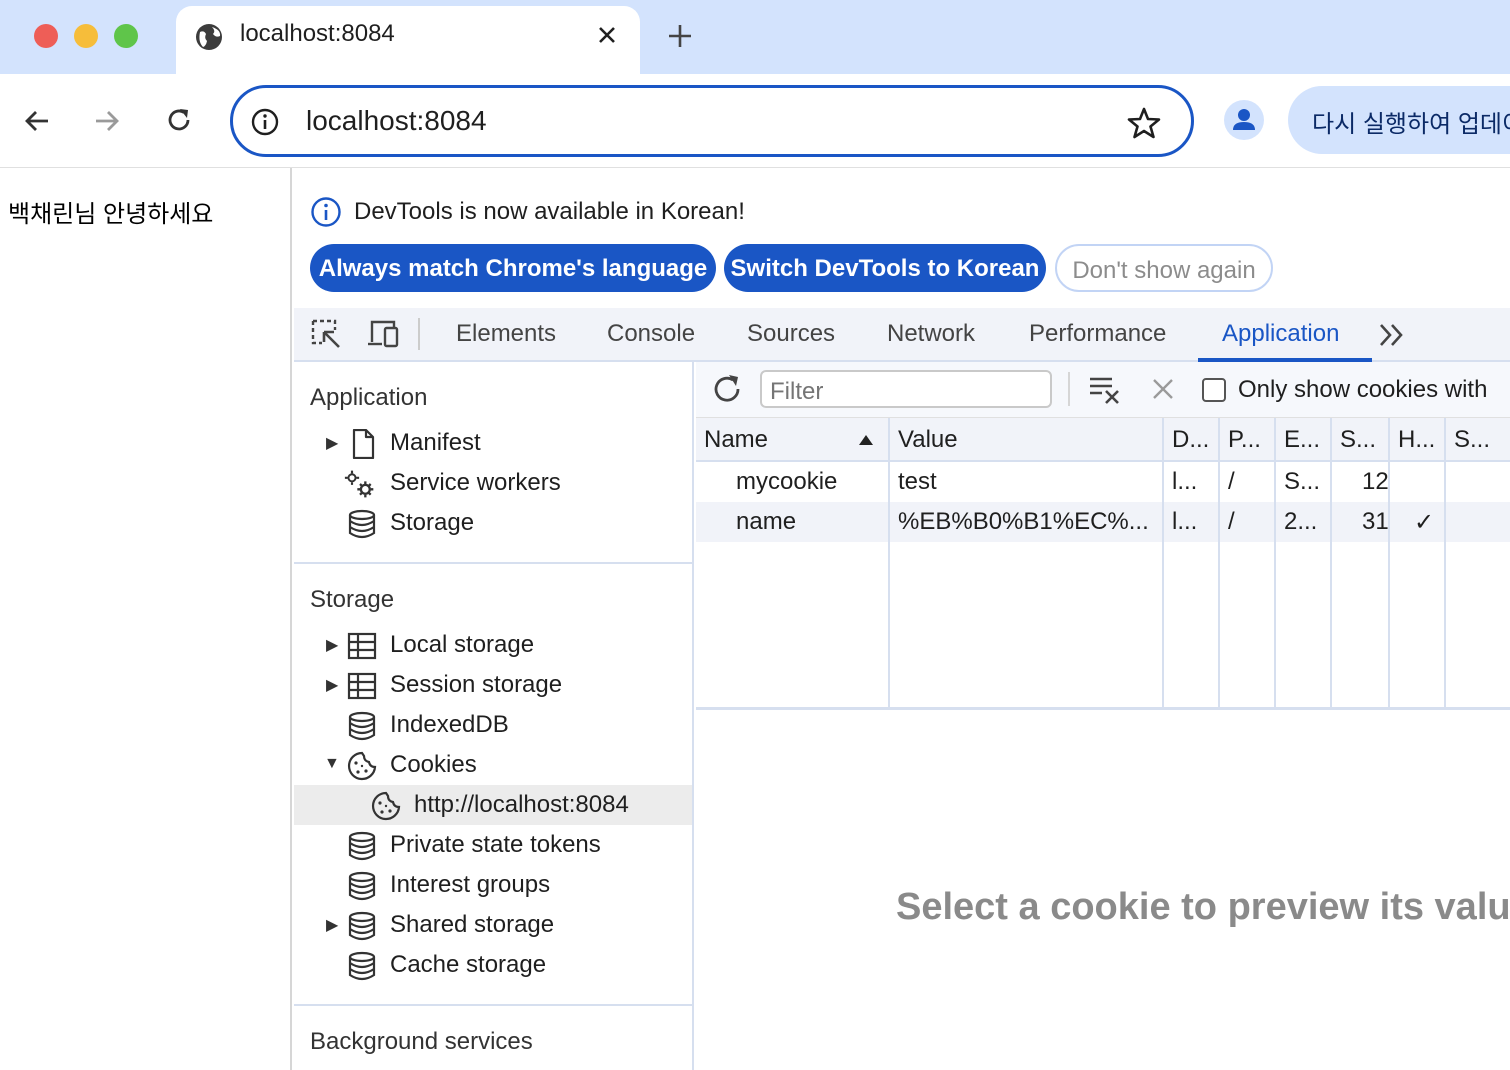  Describe the element at coordinates (1164, 268) in the screenshot. I see `dont-show-again-button: Don't show again` at that location.